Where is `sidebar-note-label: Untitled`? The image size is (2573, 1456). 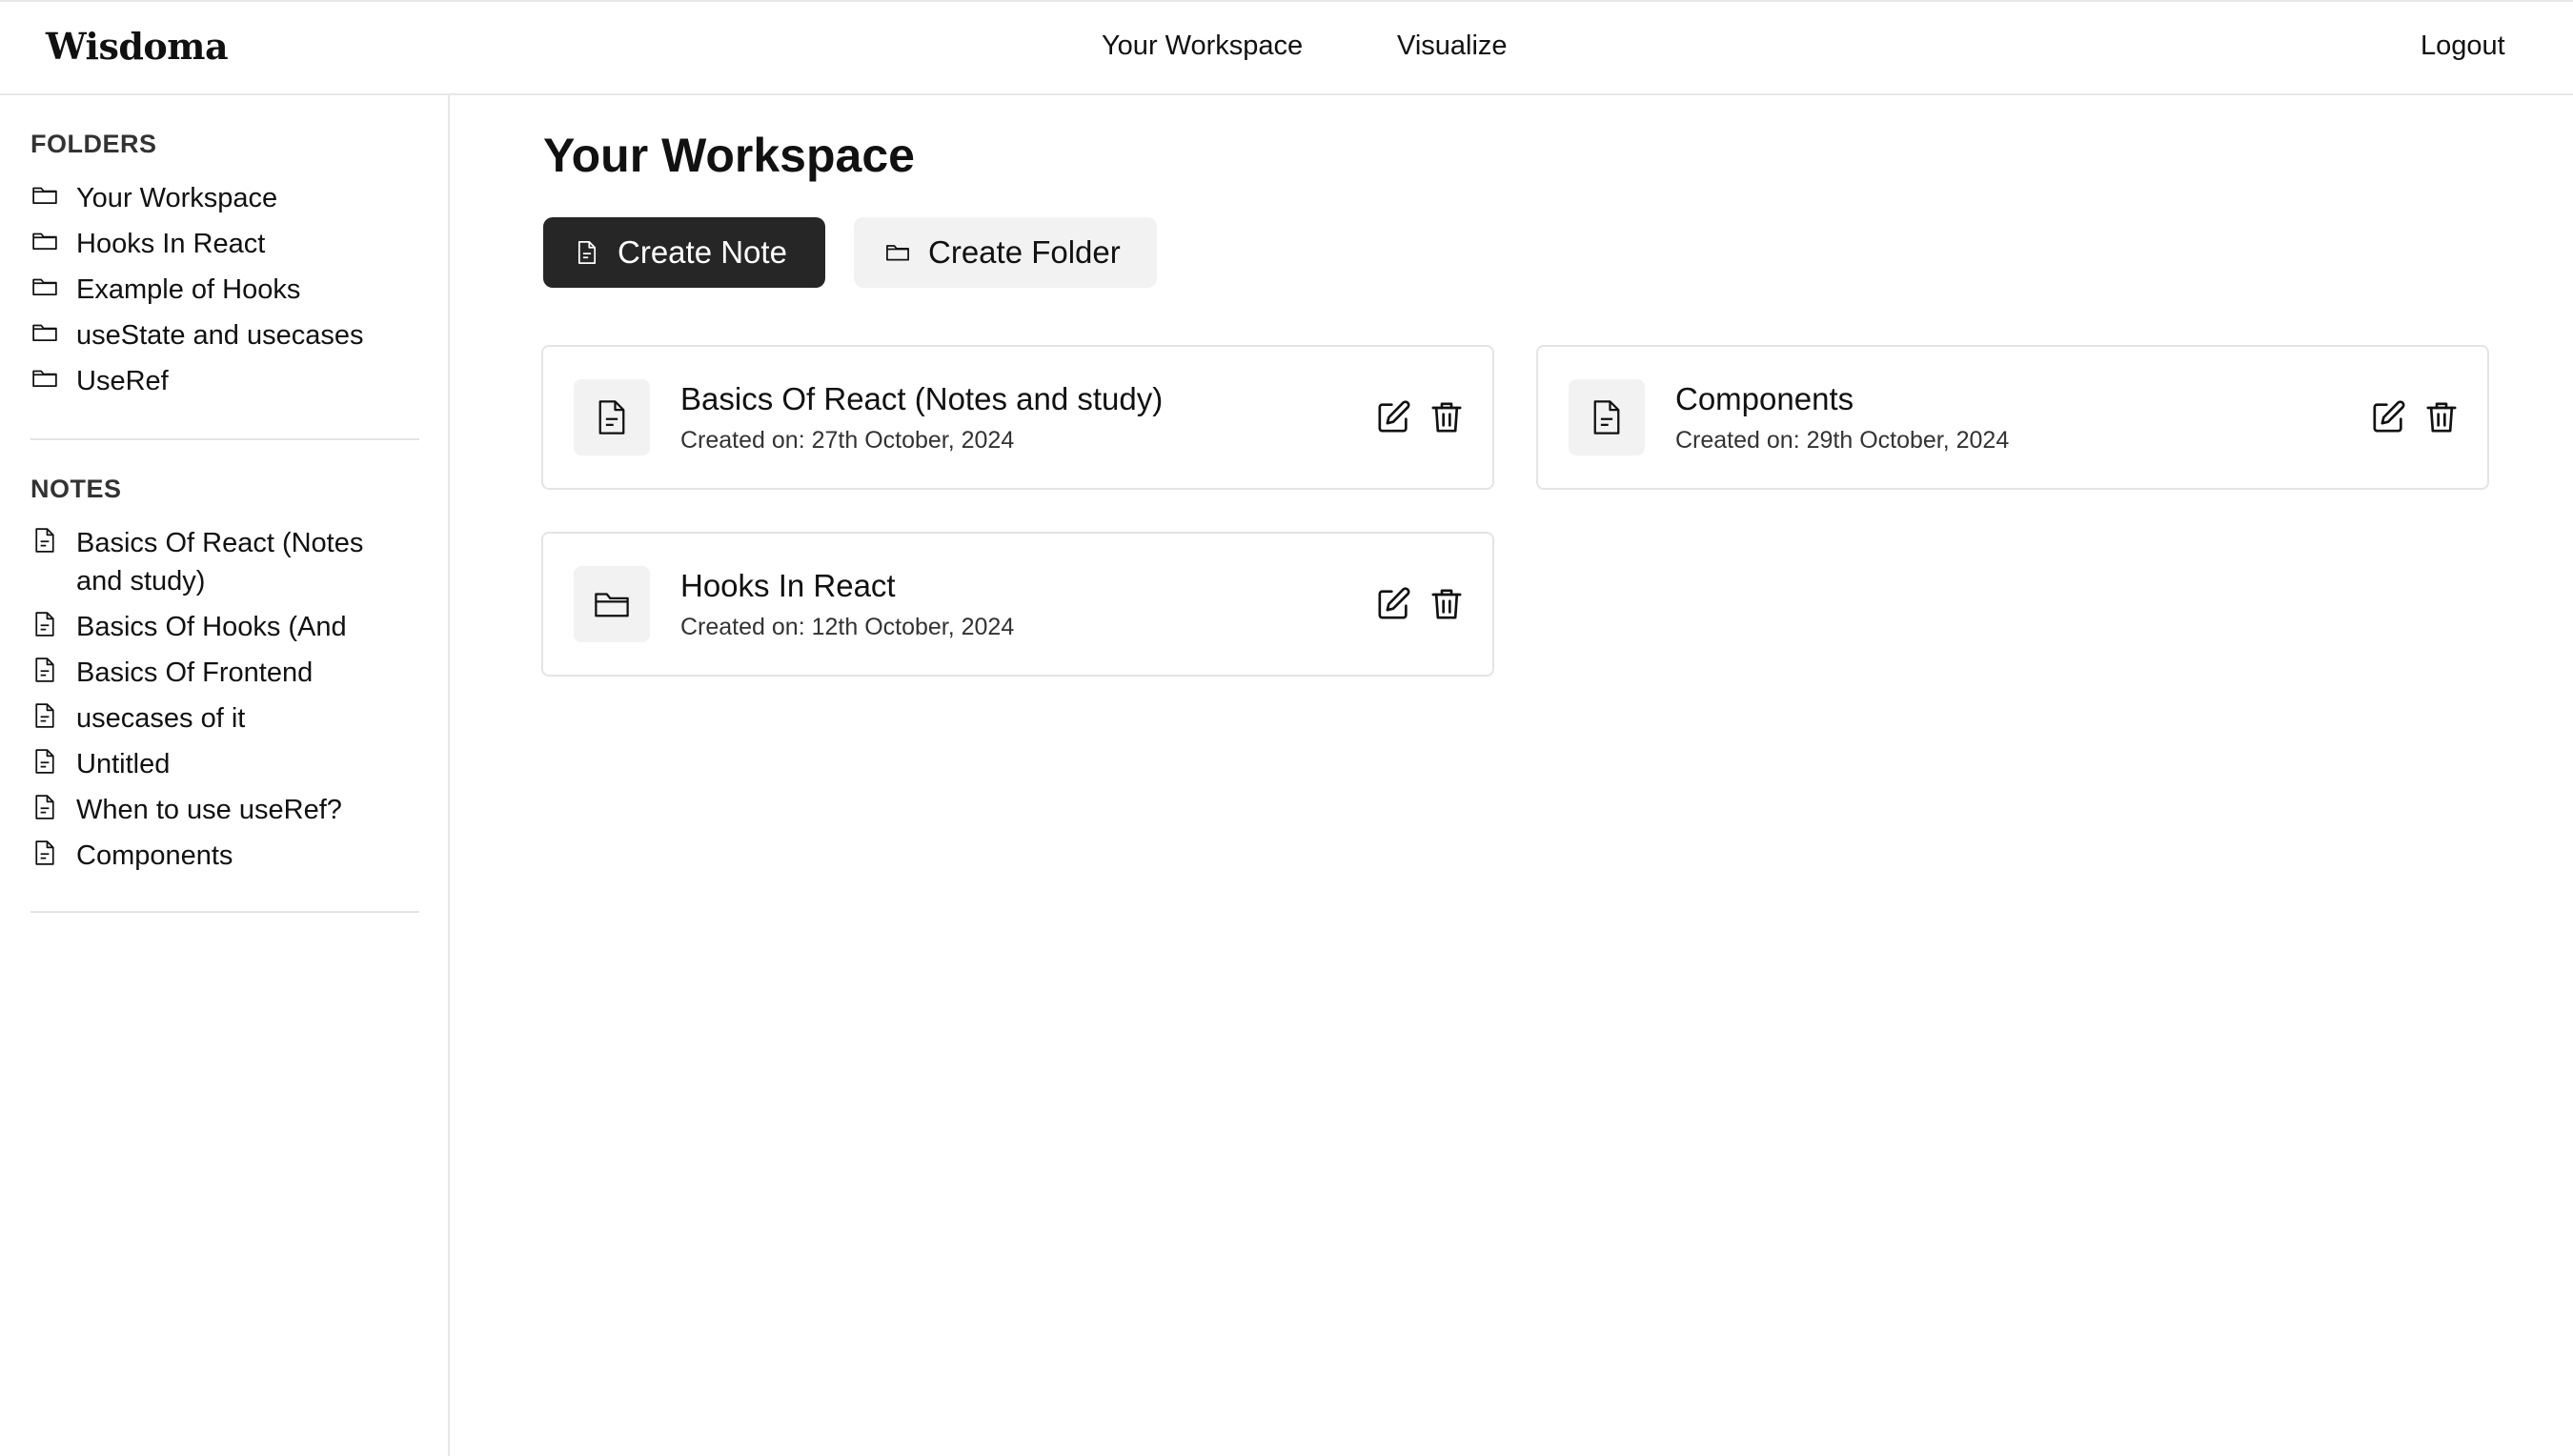 sidebar-note-label: Untitled is located at coordinates (124, 764).